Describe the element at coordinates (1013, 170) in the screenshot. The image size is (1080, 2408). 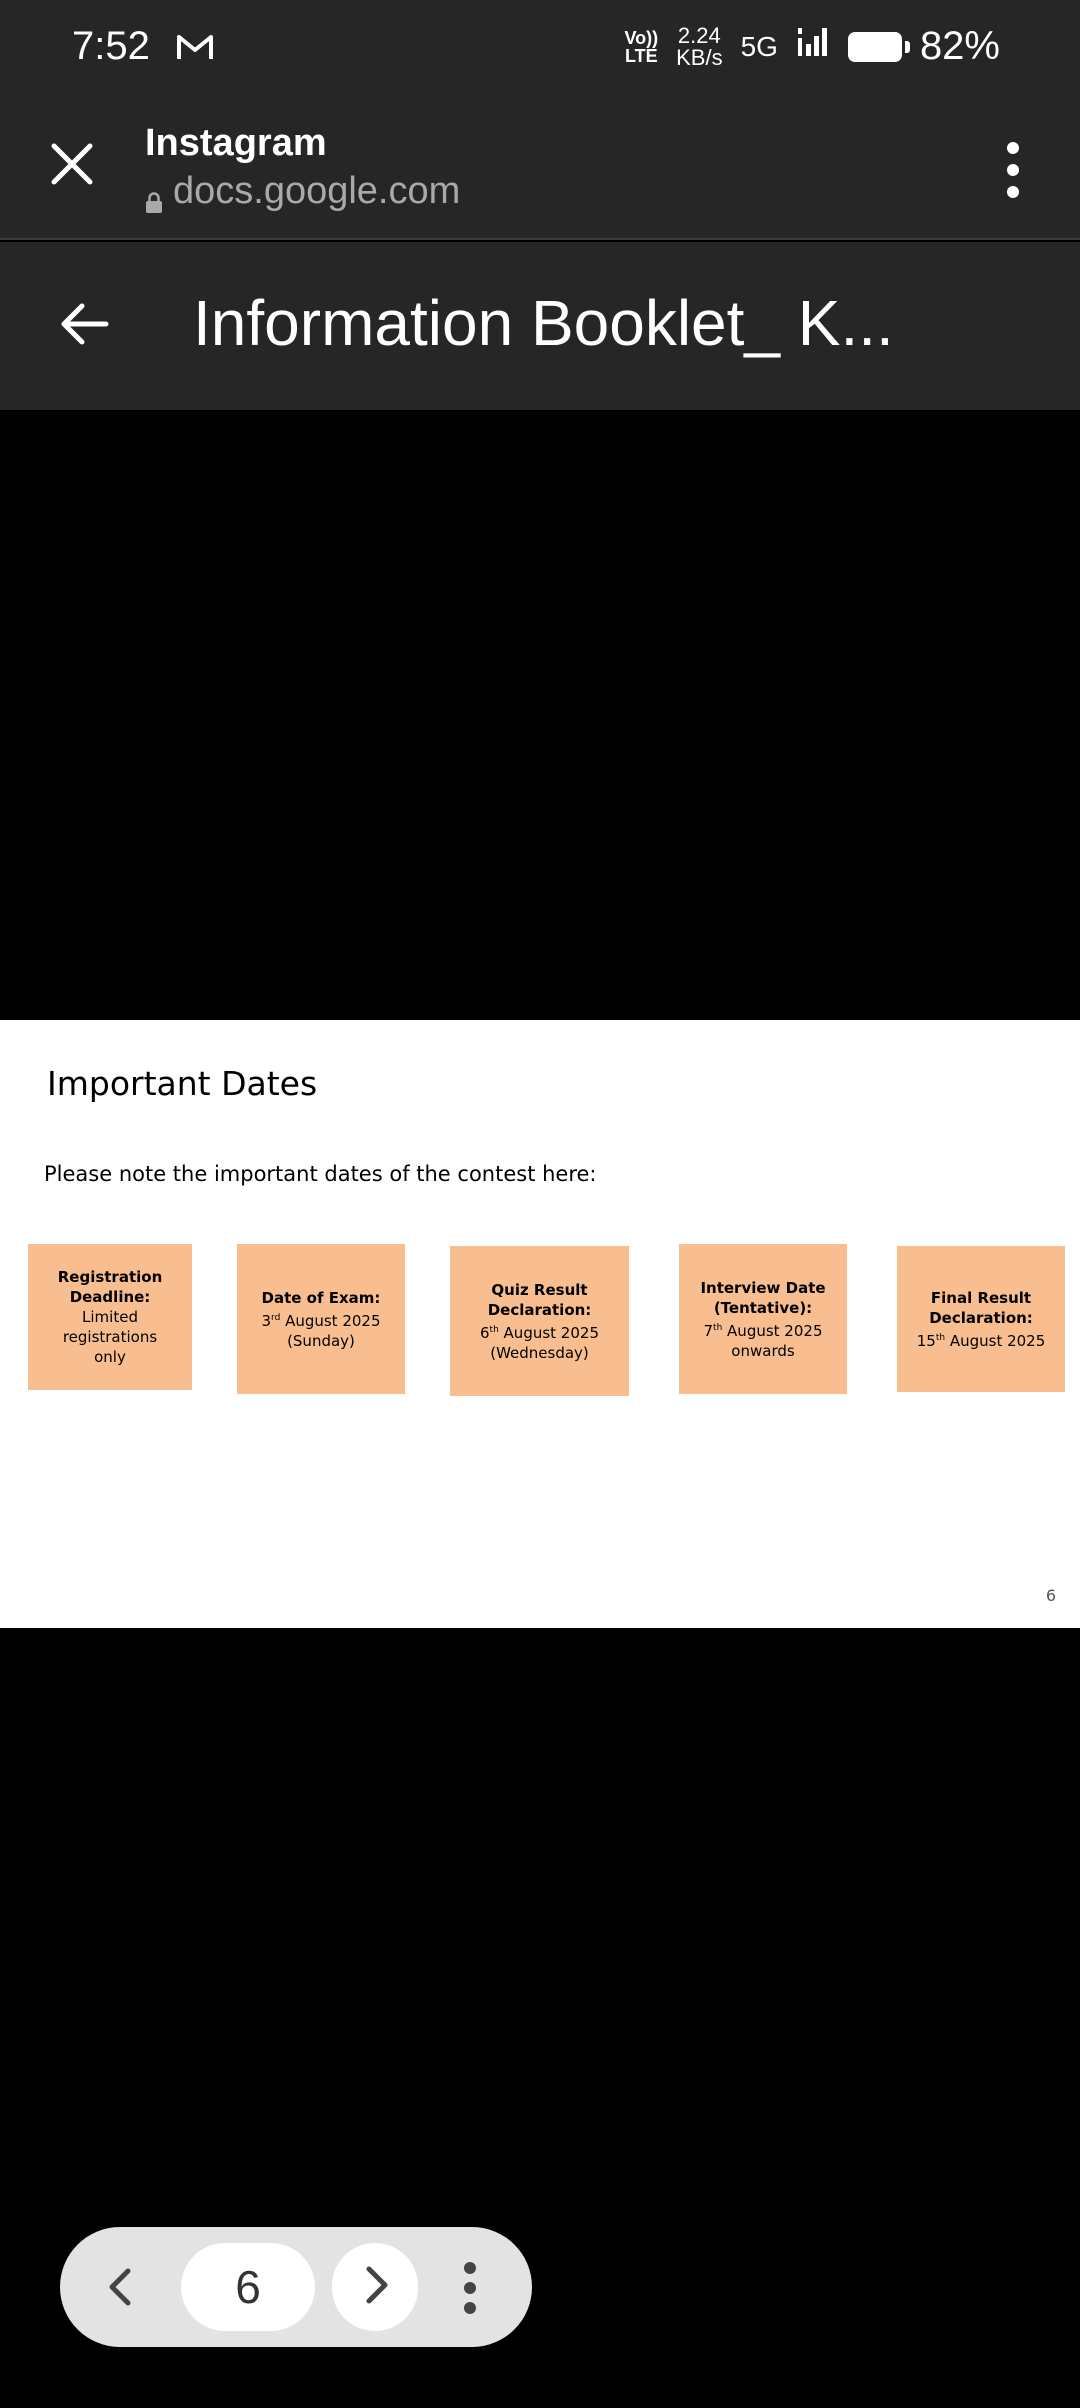
I see `more-options-icon` at that location.